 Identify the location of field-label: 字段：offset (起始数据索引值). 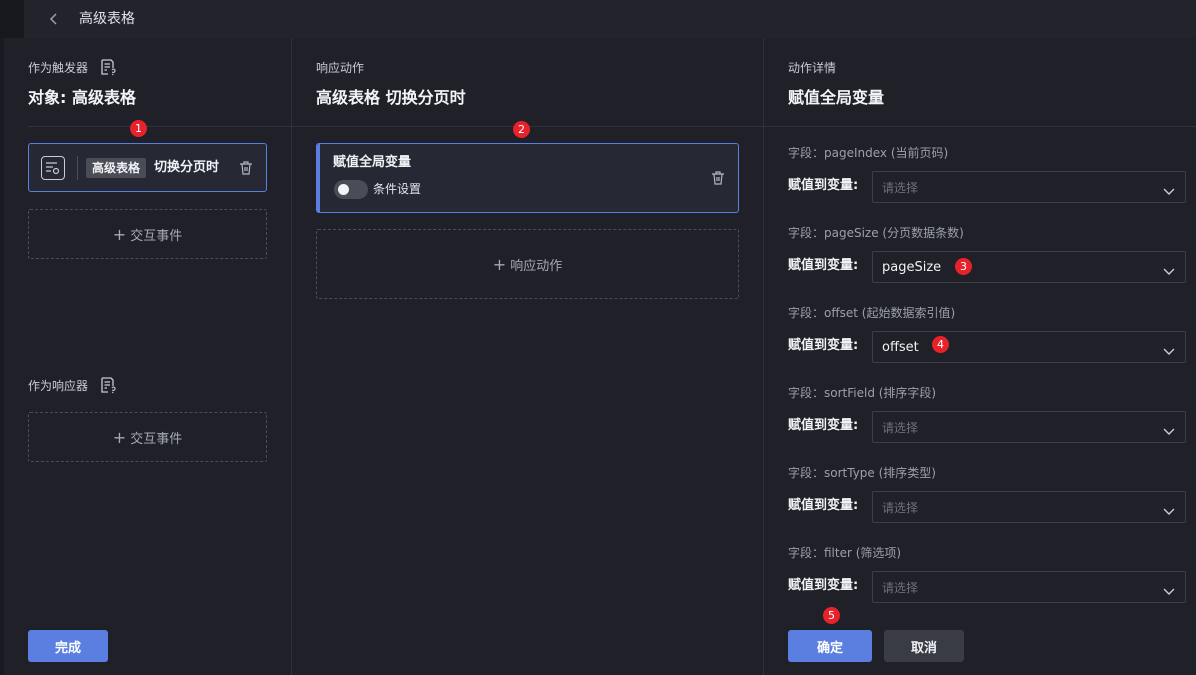
(872, 313).